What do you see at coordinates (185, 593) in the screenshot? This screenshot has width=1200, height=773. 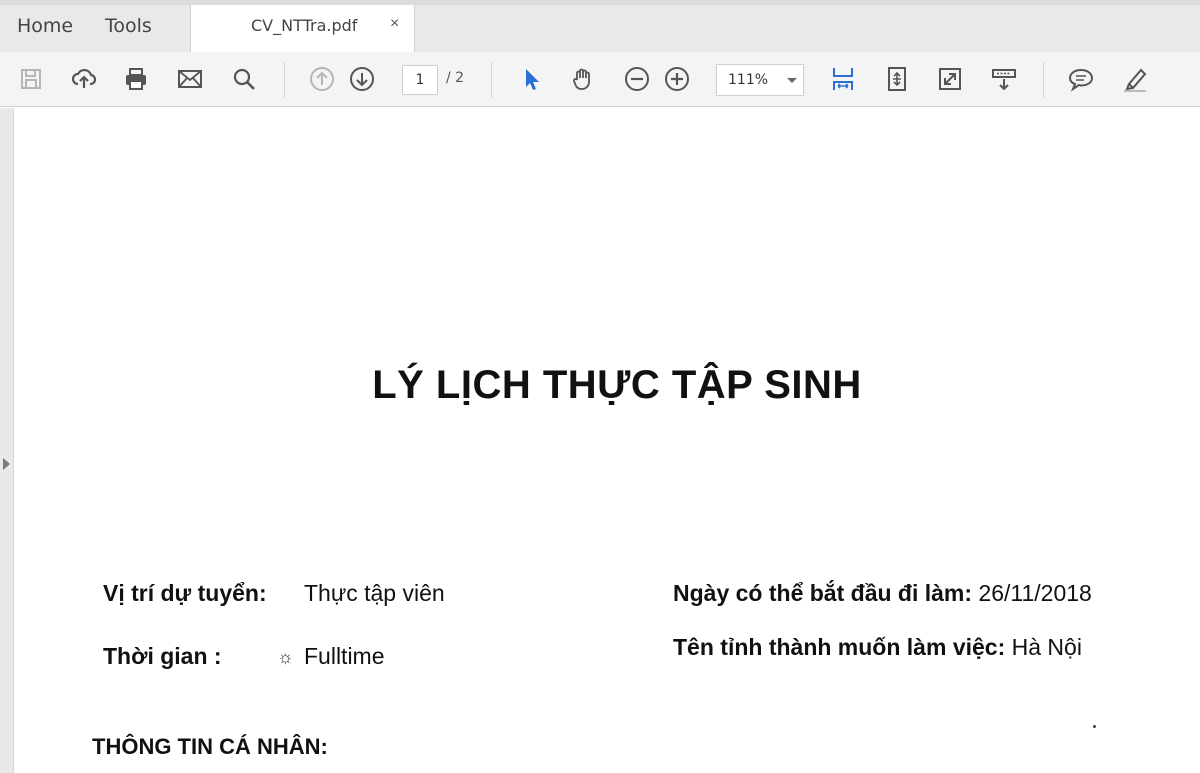 I see `position-label: Vị trí dự tuyển:` at bounding box center [185, 593].